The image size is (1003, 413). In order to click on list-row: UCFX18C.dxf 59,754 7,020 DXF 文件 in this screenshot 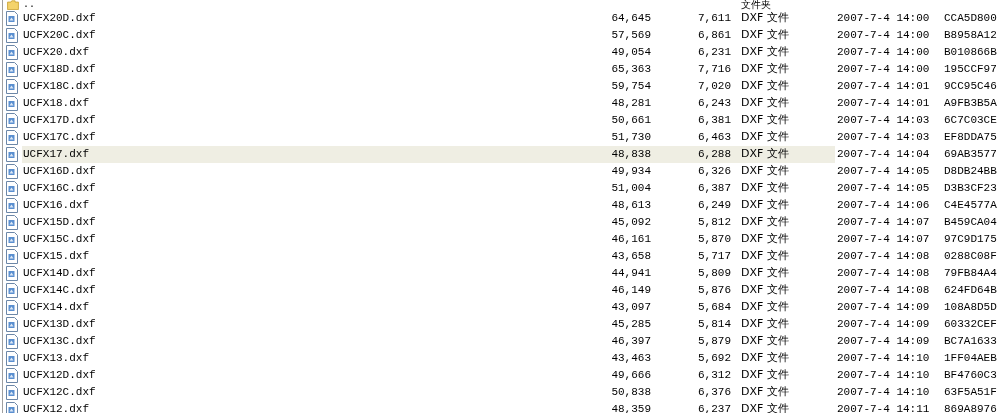, I will do `click(428, 86)`.